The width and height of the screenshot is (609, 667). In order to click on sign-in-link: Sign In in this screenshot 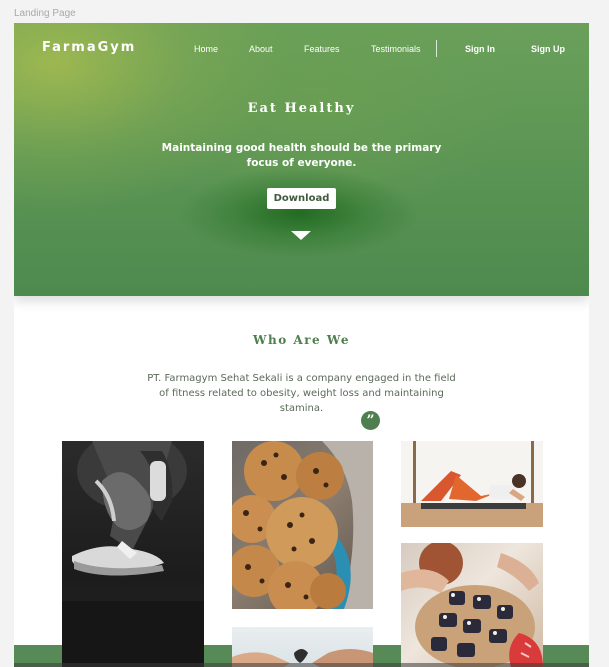, I will do `click(480, 49)`.